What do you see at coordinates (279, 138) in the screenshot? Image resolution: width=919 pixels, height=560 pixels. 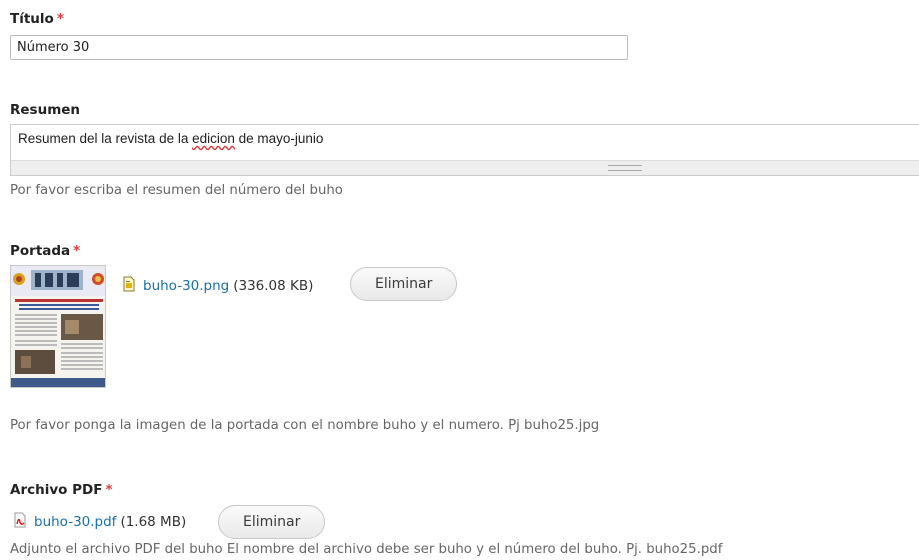 I see `resumen-text-after: de mayo-junio` at bounding box center [279, 138].